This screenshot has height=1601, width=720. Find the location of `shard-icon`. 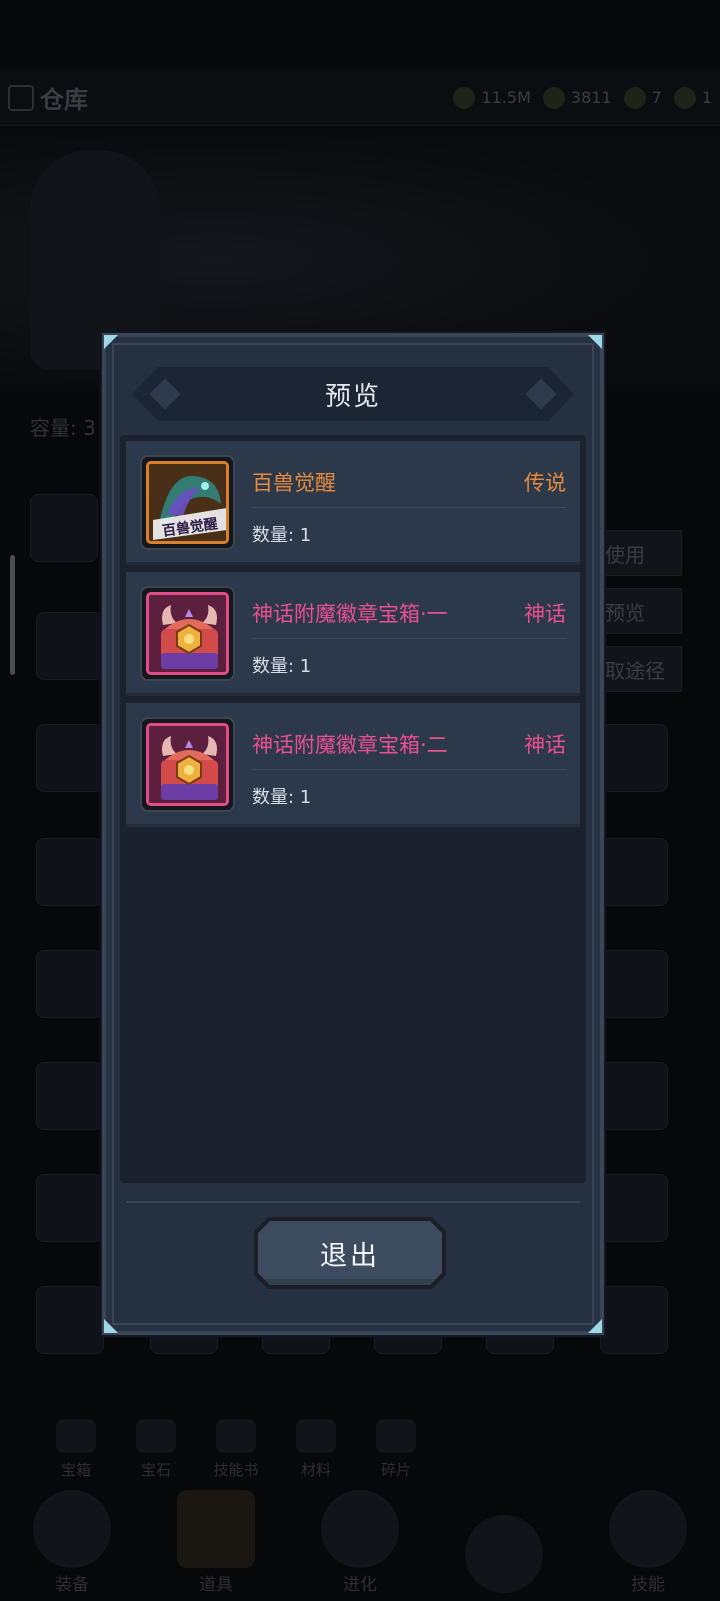

shard-icon is located at coordinates (396, 1436).